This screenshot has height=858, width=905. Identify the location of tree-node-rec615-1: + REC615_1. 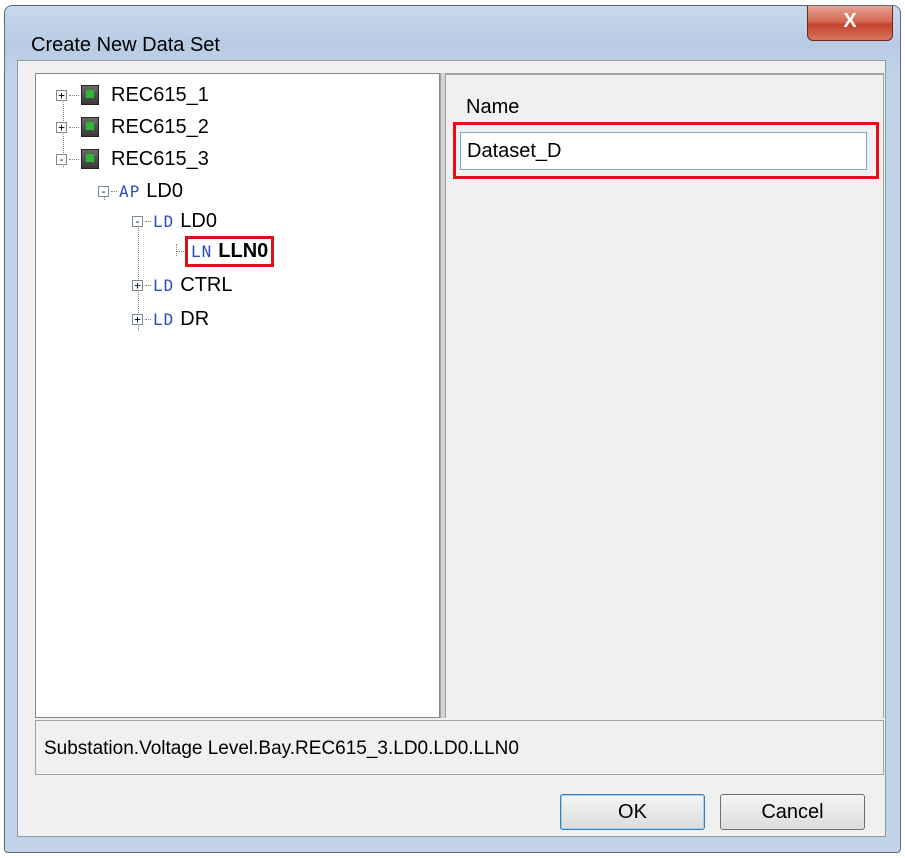
(132, 95).